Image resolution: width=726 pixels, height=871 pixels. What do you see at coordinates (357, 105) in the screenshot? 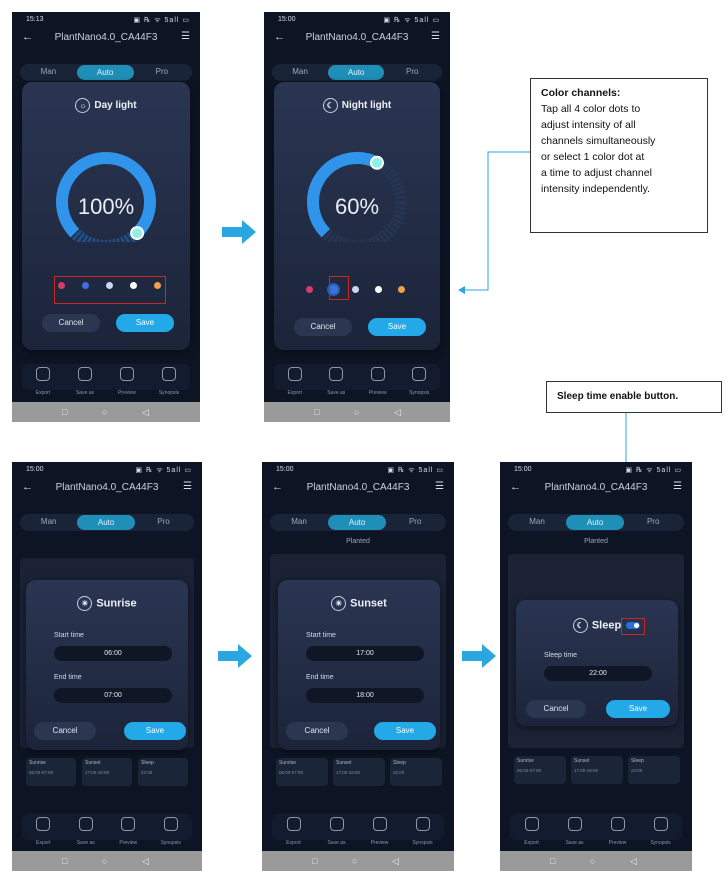
I see `dialog-header: ☾ Night light` at bounding box center [357, 105].